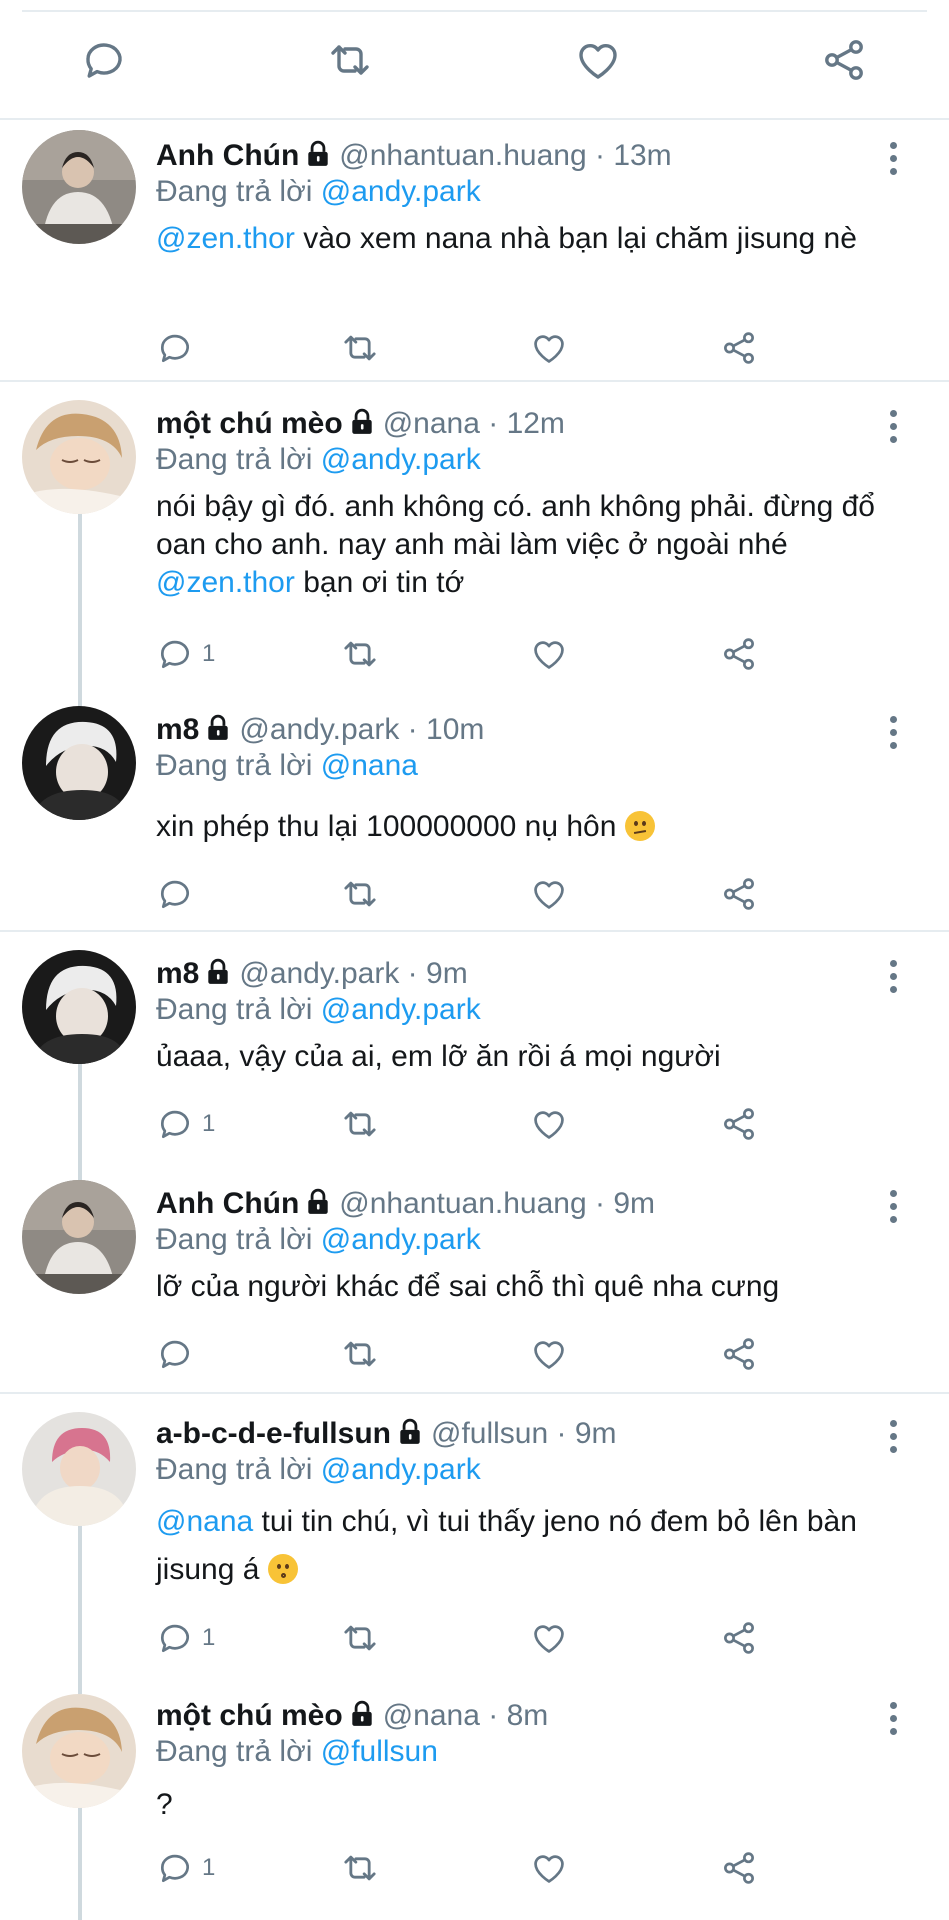 This screenshot has height=1920, width=949. I want to click on replying-to: Đang trả lời @andy.park, so click(318, 459).